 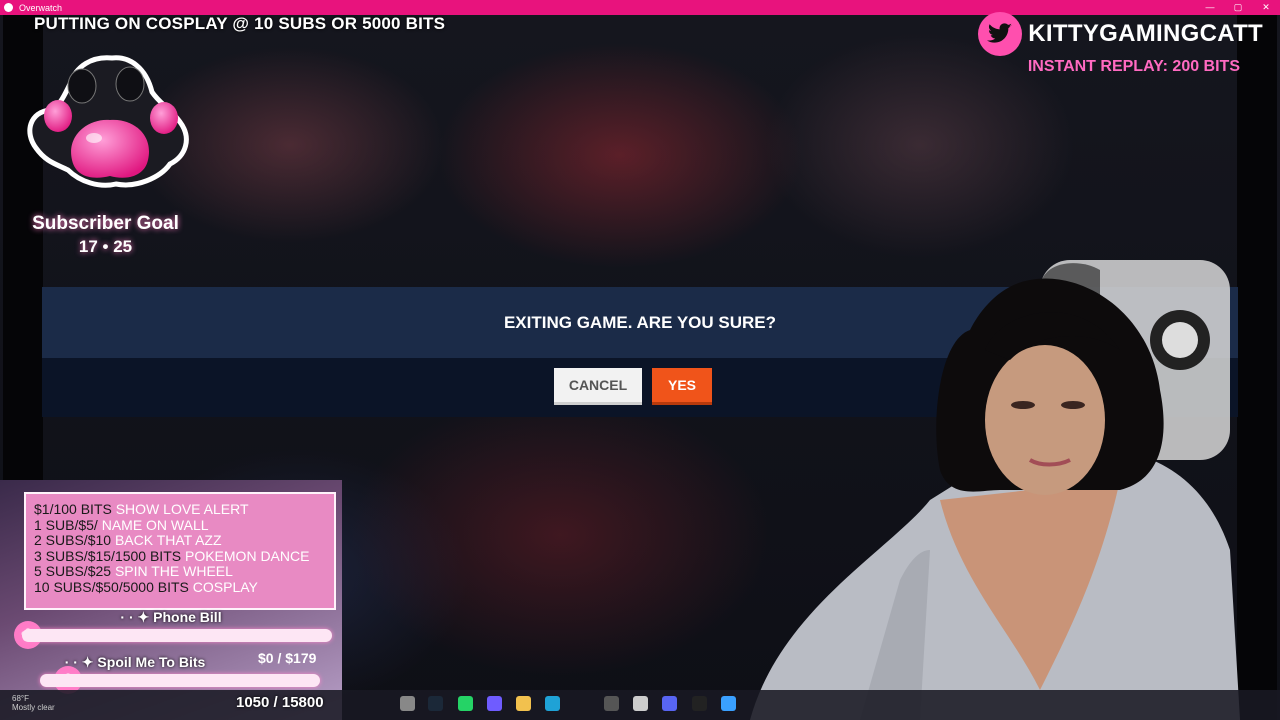 I want to click on donation-menu-row: 5 SUBS/$25 SPIN THE WHEEL, so click(x=171, y=572).